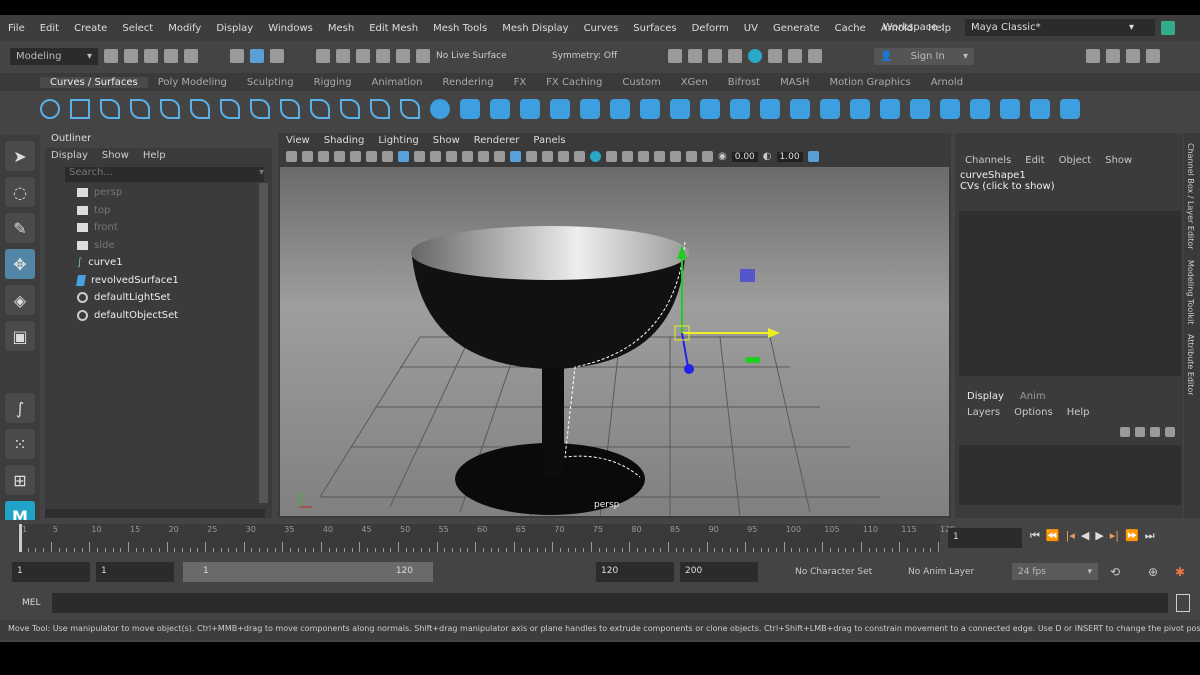 This screenshot has height=675, width=1200. I want to click on planar-icon, so click(680, 109).